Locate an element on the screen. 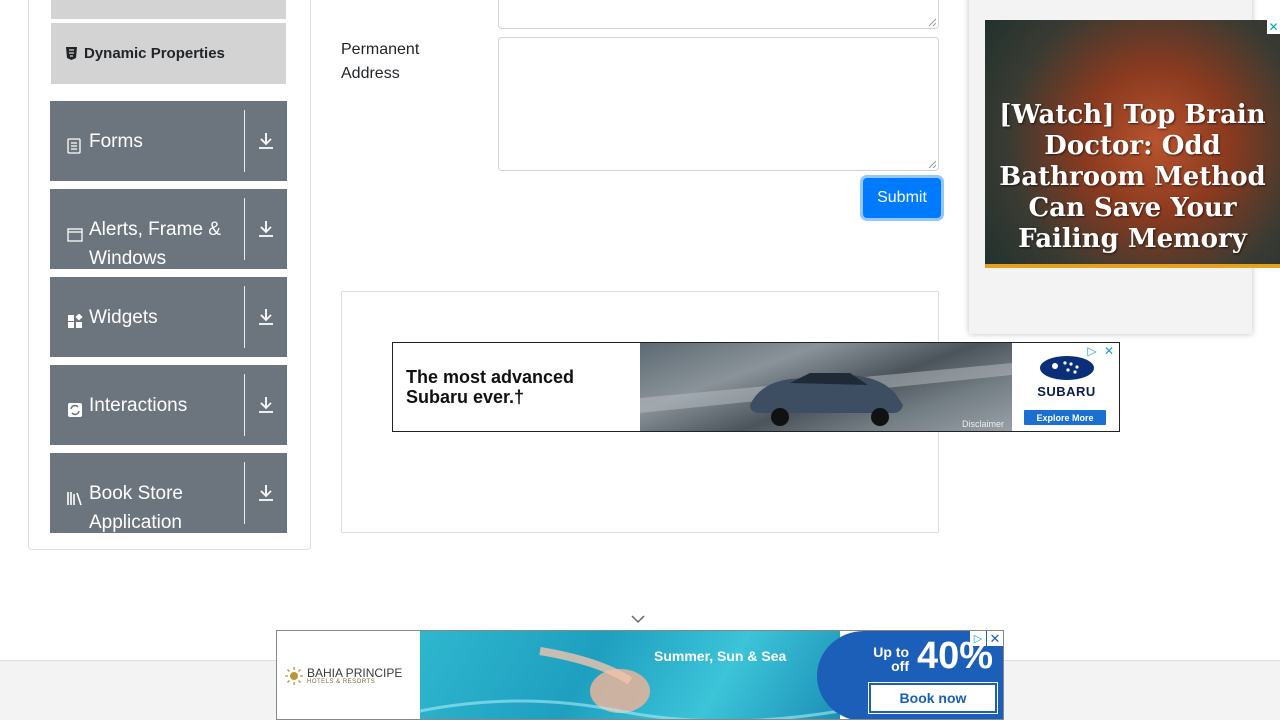 The image size is (1280, 720). sidebar-group-interactions: Interactions is located at coordinates (168, 405).